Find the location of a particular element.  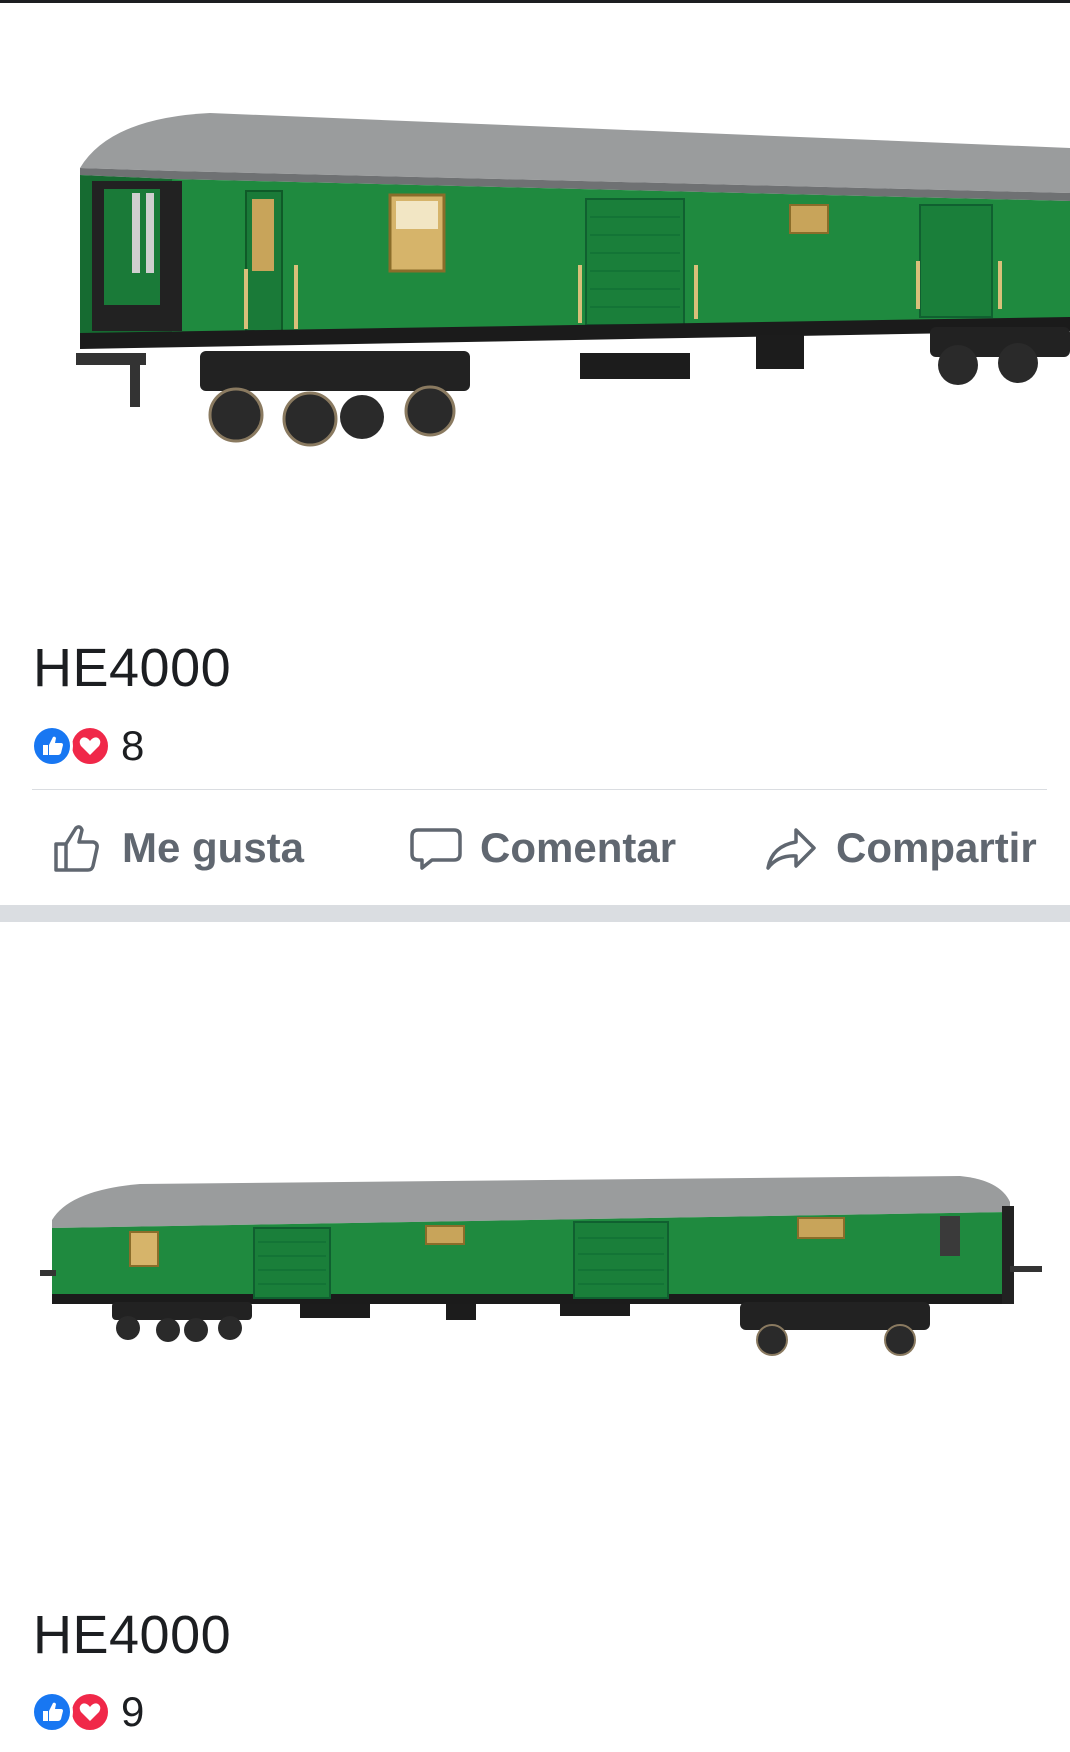

reaction-count: 8 is located at coordinates (133, 745).